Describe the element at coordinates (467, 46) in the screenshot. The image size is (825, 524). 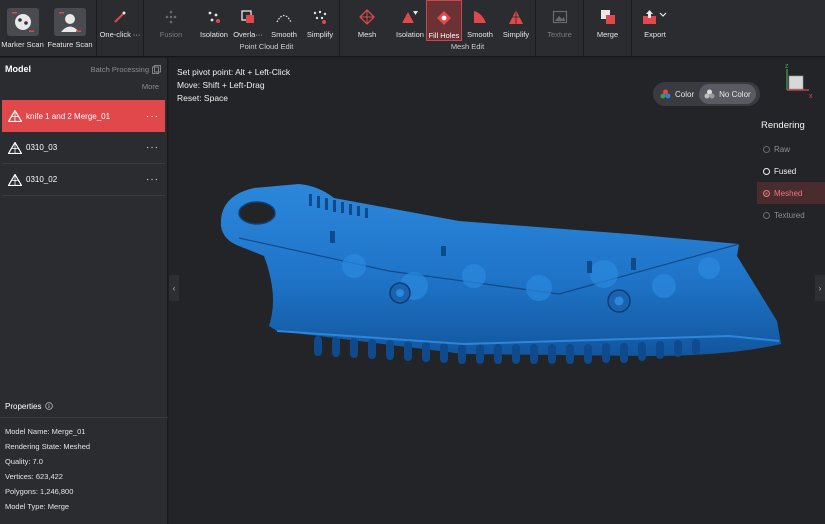
I see `mesh-edit-label: Mesh Edit` at that location.